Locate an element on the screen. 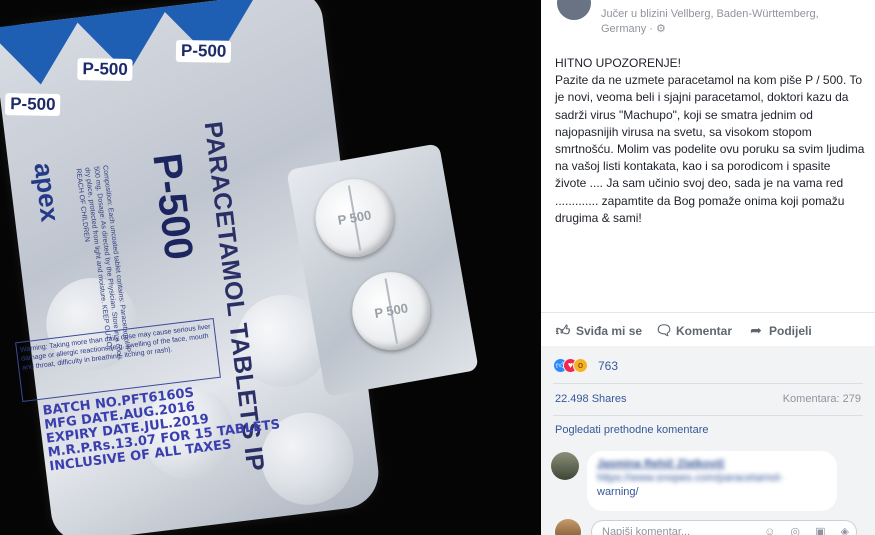 This screenshot has height=535, width=875. speech-bubble-icon: 🗨︎ is located at coordinates (664, 330).